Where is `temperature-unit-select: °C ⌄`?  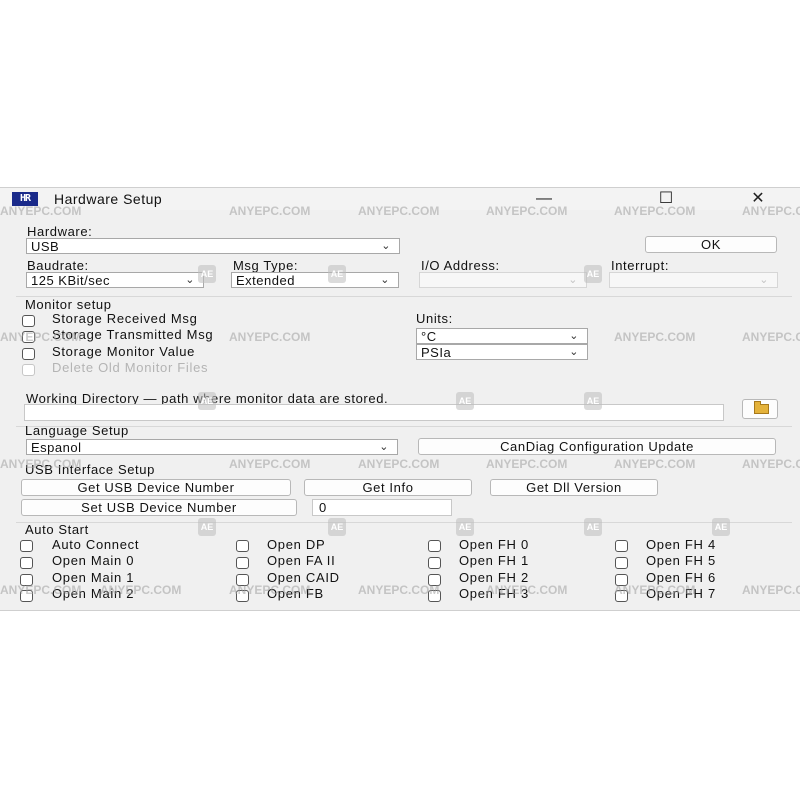
temperature-unit-select: °C ⌄ is located at coordinates (502, 336).